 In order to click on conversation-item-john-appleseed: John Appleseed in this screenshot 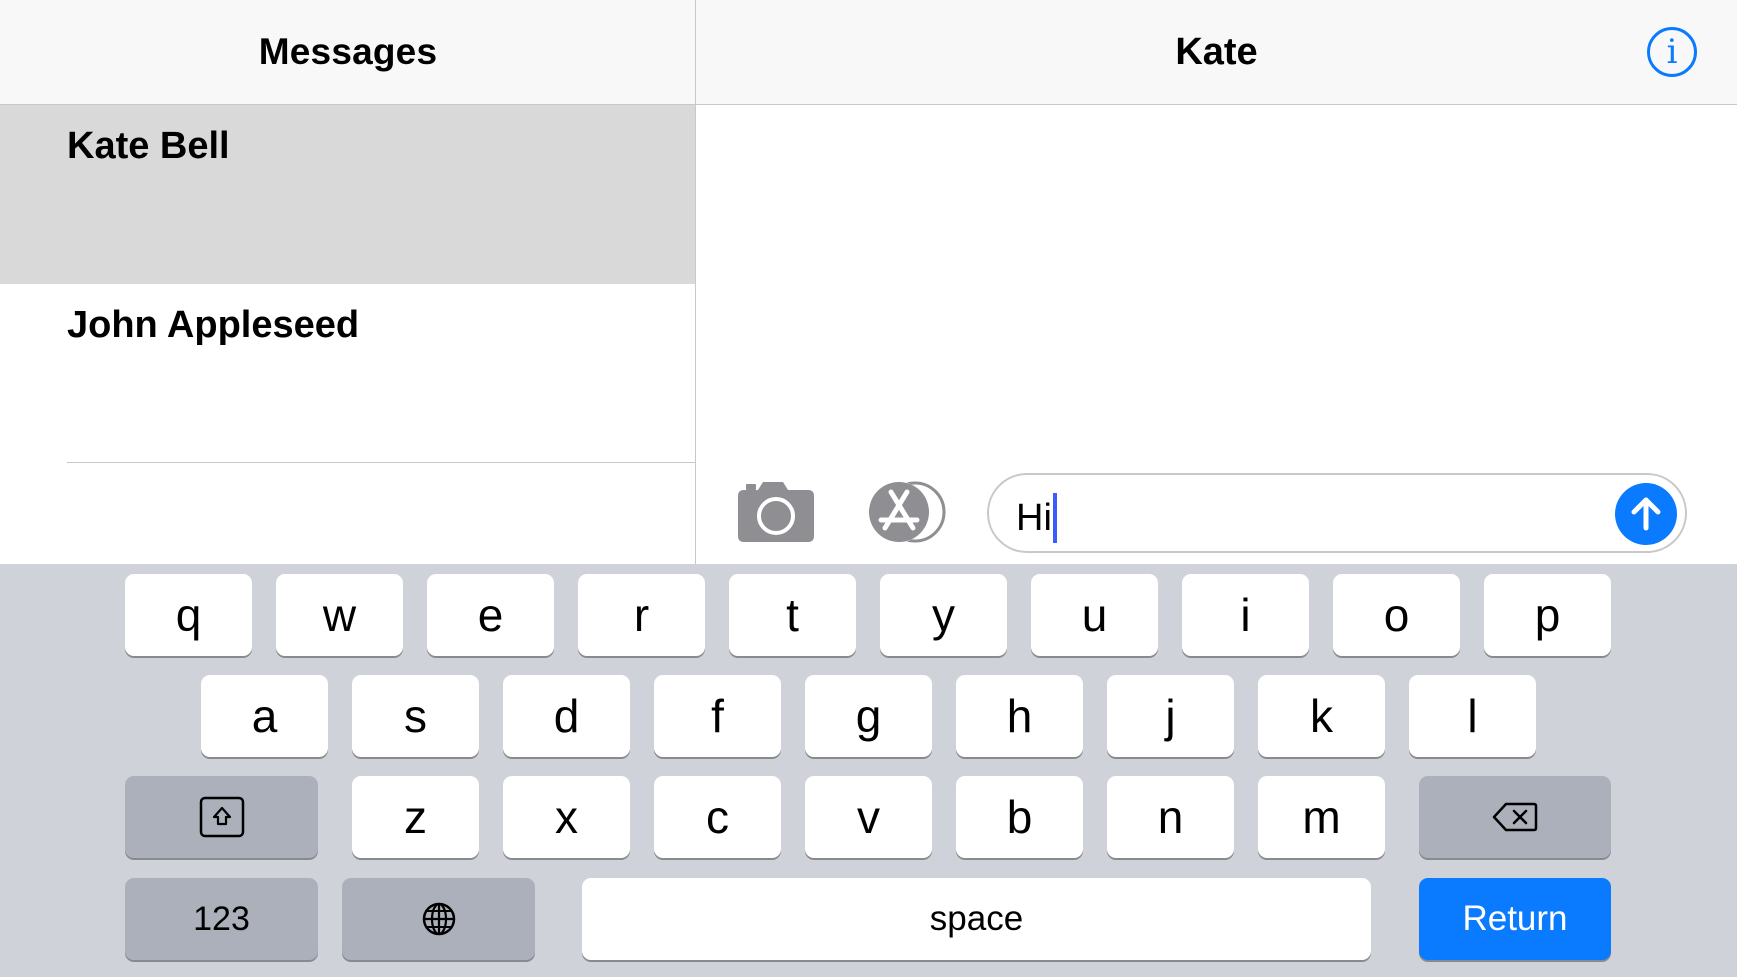, I will do `click(348, 373)`.